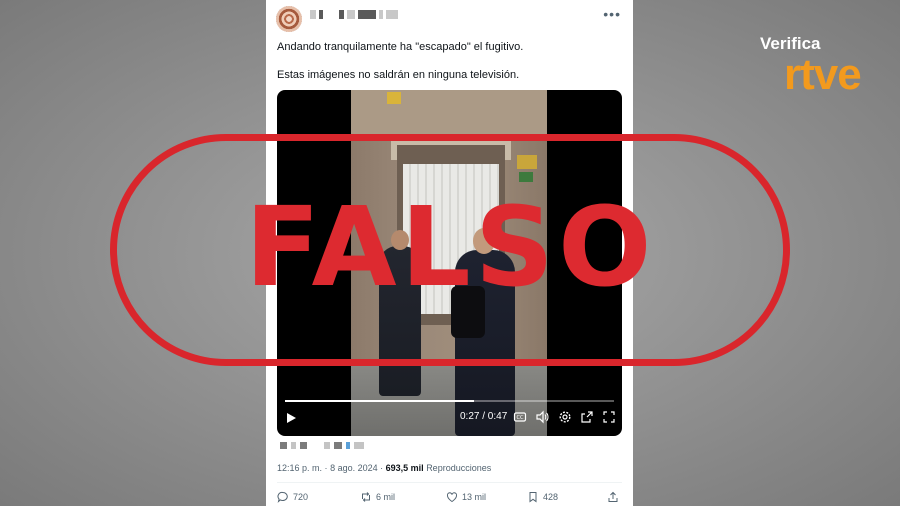 The image size is (900, 506). Describe the element at coordinates (449, 416) in the screenshot. I see `video-controls: 0:27 / 0:47 CC` at that location.